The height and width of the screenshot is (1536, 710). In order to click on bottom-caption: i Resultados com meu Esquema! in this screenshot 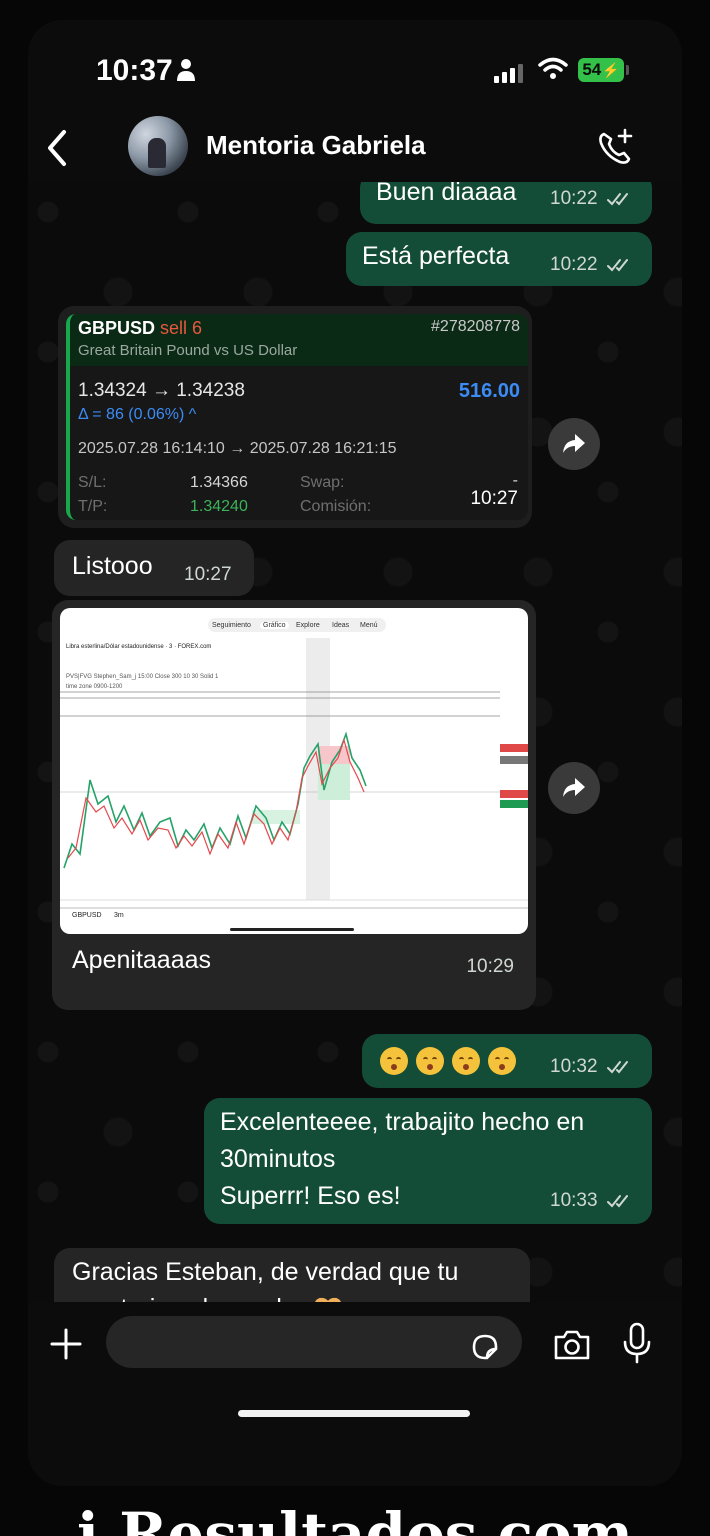, I will do `click(354, 1518)`.